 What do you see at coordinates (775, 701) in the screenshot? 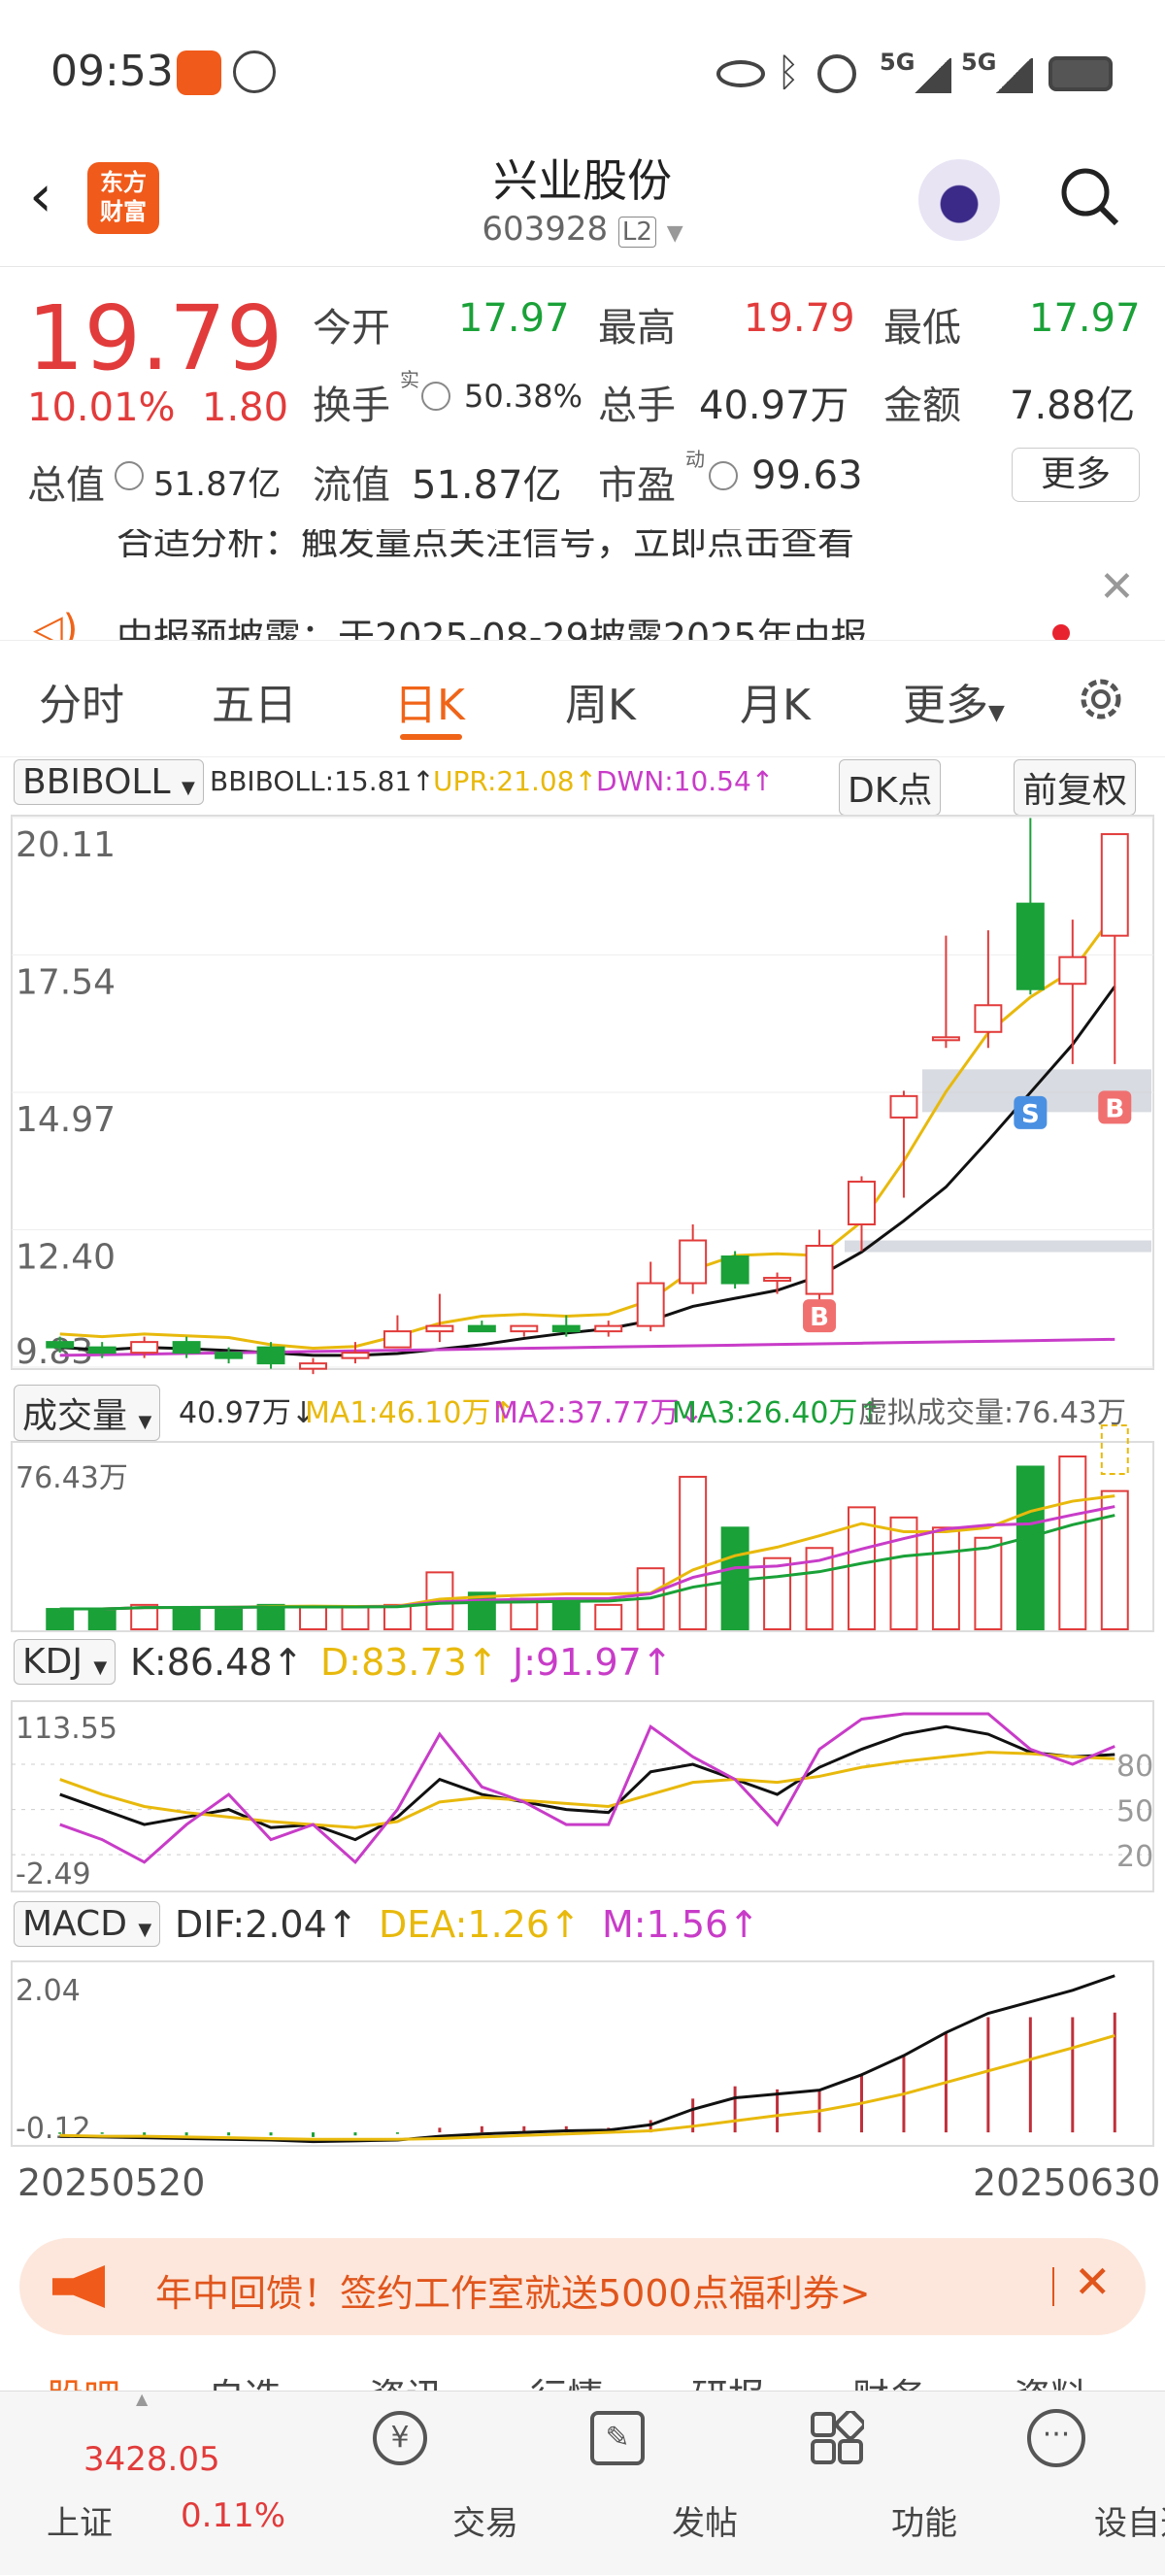
I see `tab-monthly-k: 月K` at bounding box center [775, 701].